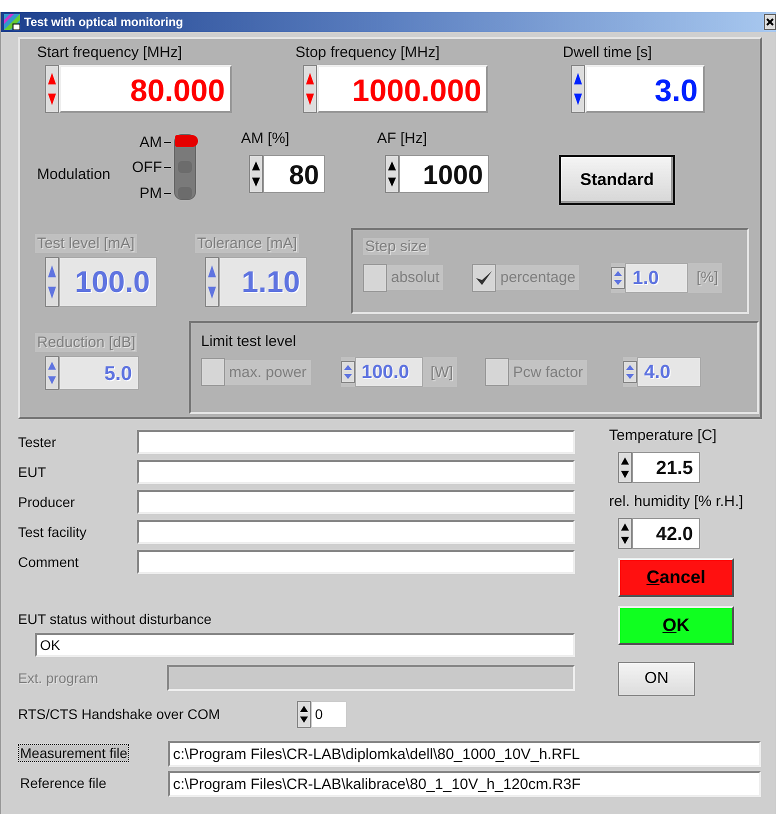 This screenshot has height=814, width=778. What do you see at coordinates (676, 577) in the screenshot?
I see `action-button: Cancel` at bounding box center [676, 577].